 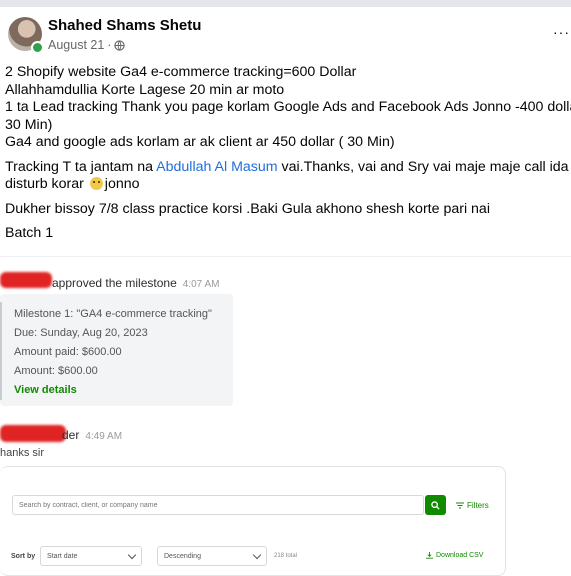 What do you see at coordinates (120, 45) in the screenshot?
I see `globe-icon` at bounding box center [120, 45].